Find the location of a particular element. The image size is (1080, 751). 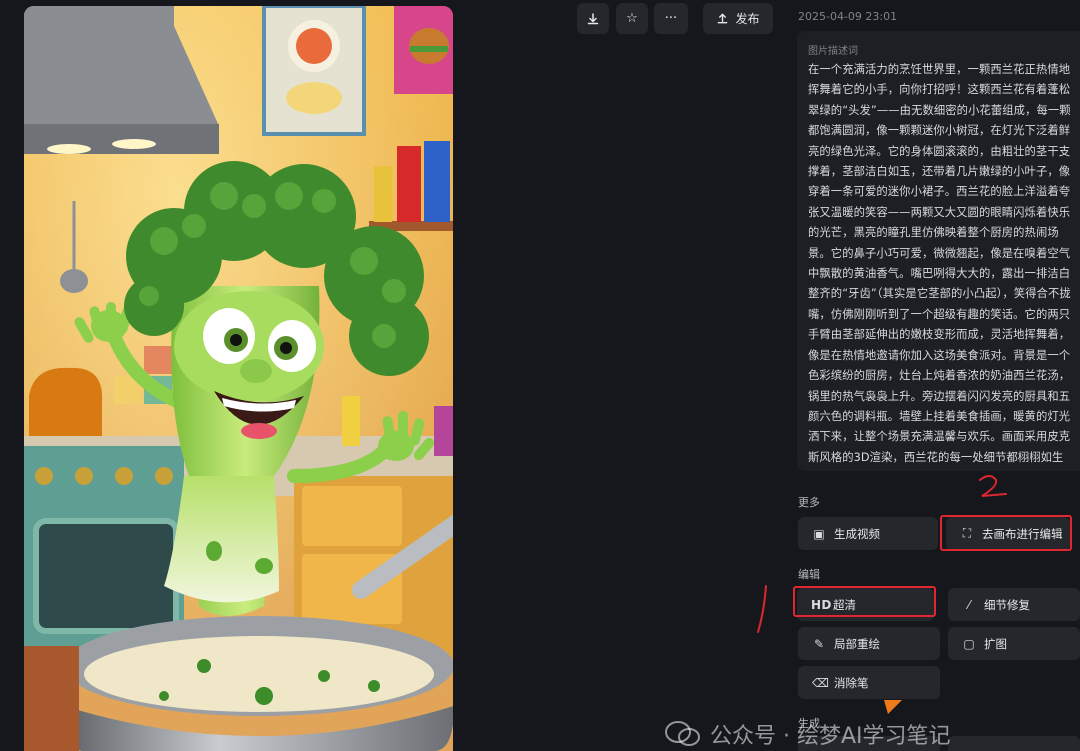

detail-repair-button: ⁄ 细节修复 is located at coordinates (1014, 604).